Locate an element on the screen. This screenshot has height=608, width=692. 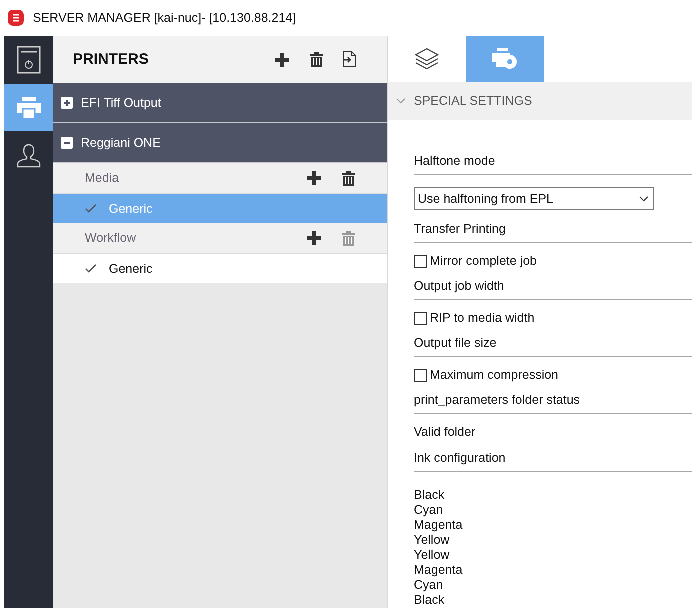
panel-title: PRINTERS is located at coordinates (111, 59).